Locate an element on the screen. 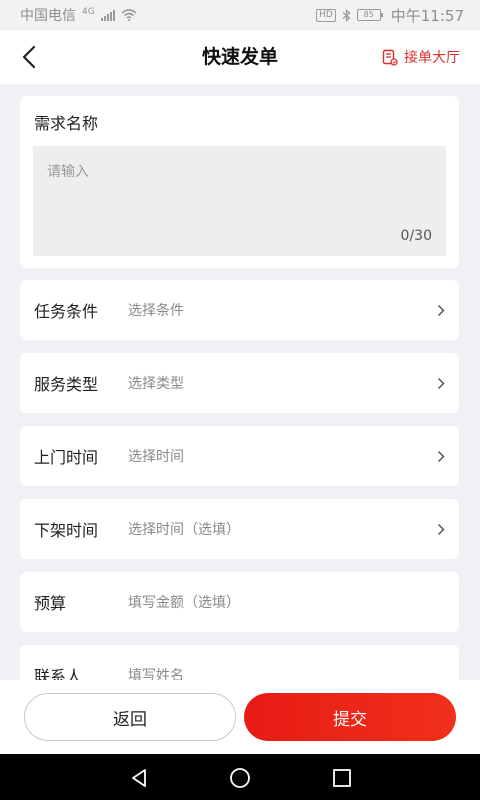 The image size is (480, 800). row-value: 选择时间（选填） is located at coordinates (184, 530).